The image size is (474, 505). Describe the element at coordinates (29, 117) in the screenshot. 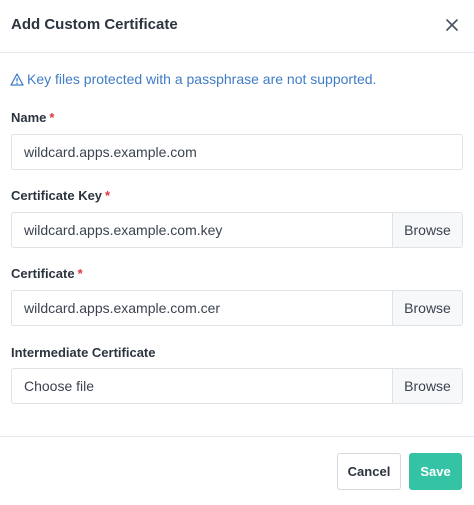

I see `name-label-text: Name` at that location.